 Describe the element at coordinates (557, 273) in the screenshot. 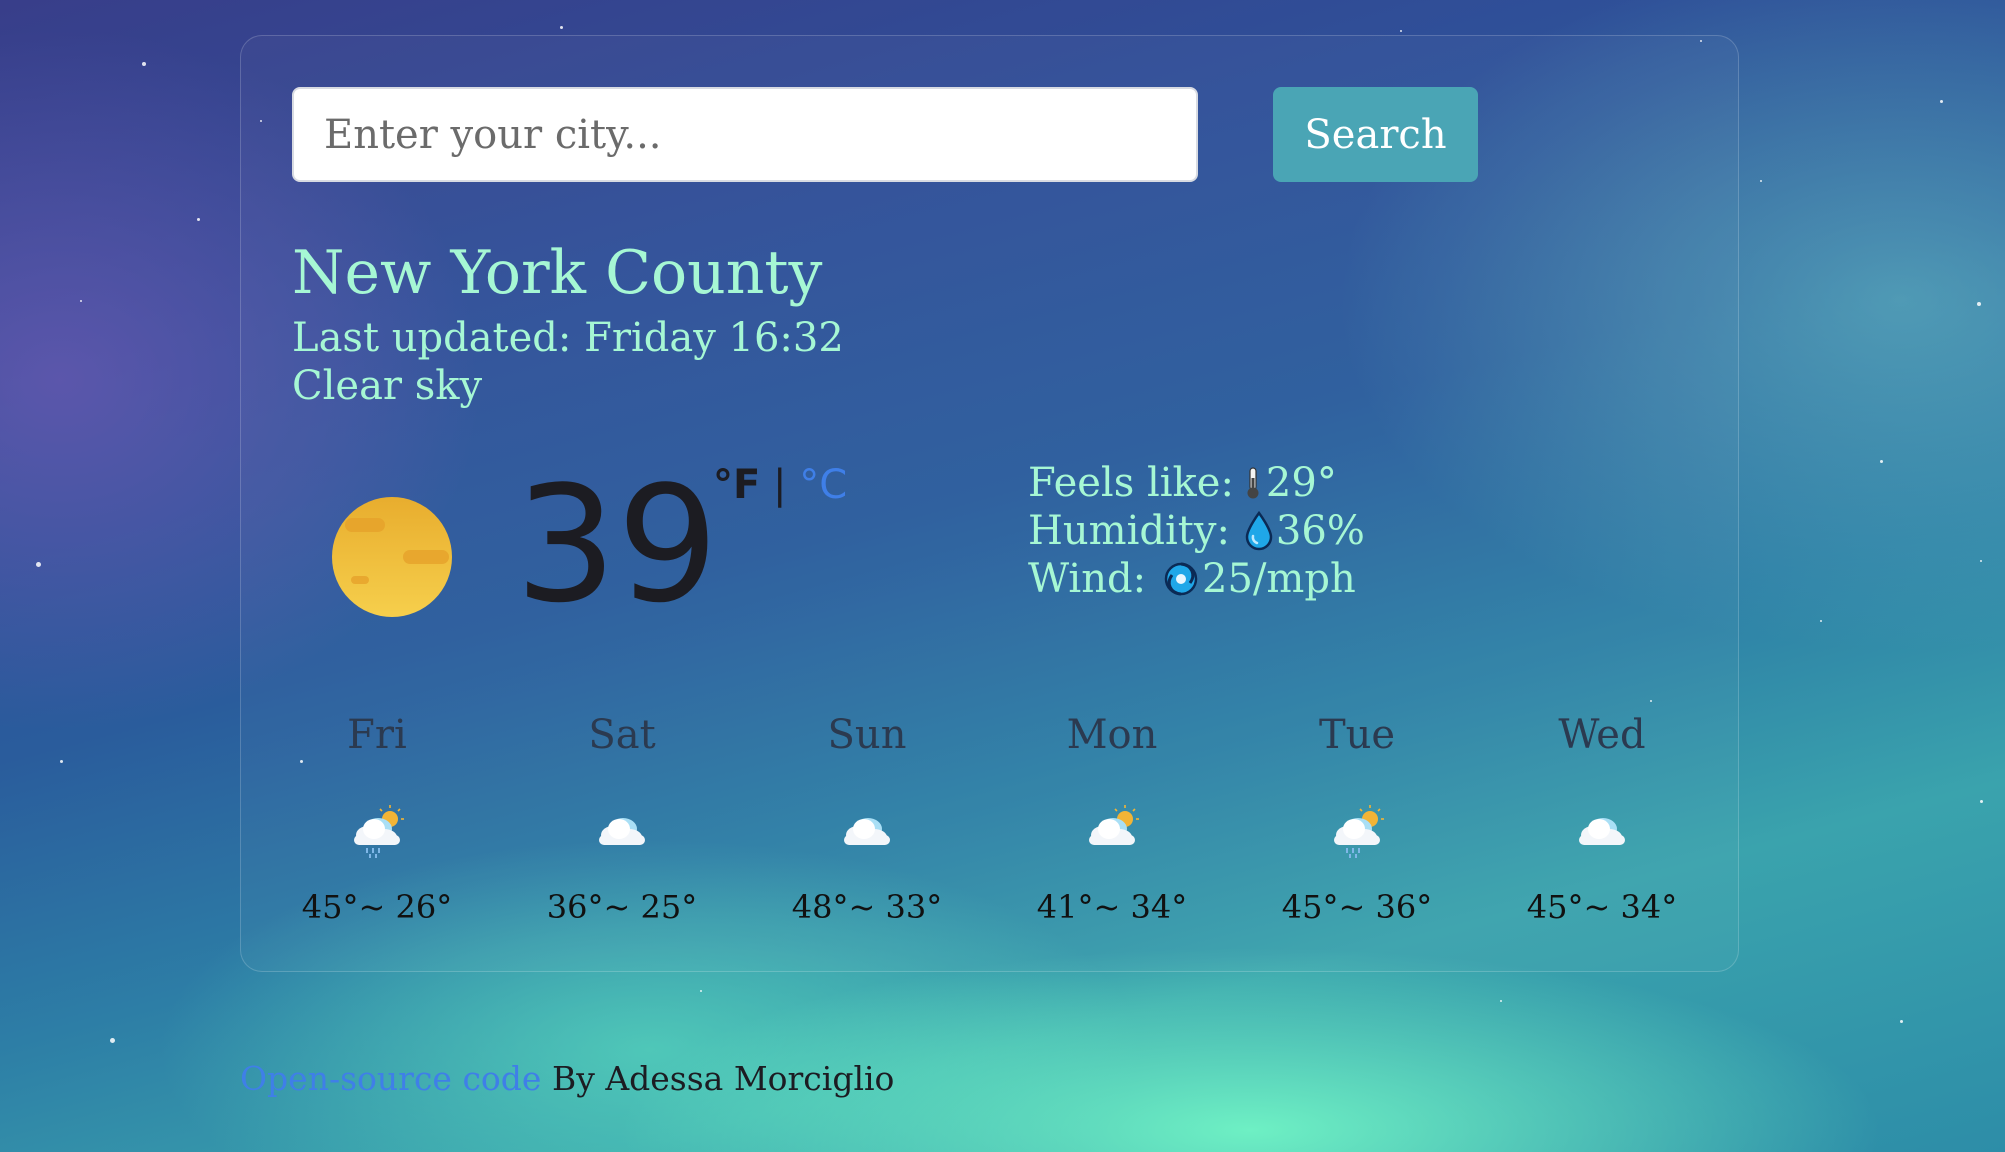

I see `city-name: New York County` at that location.